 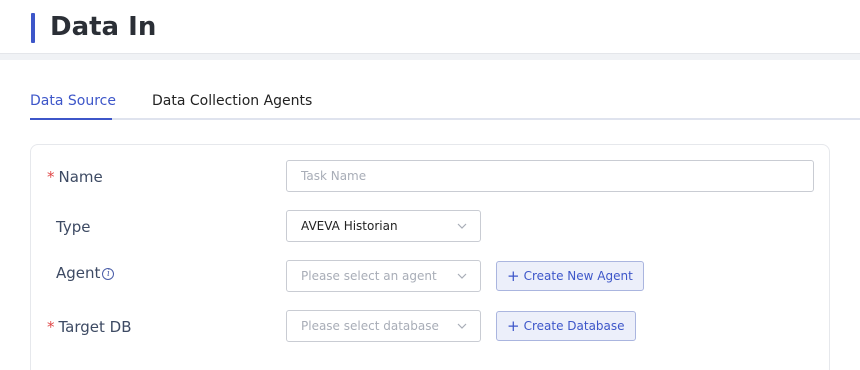 What do you see at coordinates (550, 176) in the screenshot?
I see `task-name-input` at bounding box center [550, 176].